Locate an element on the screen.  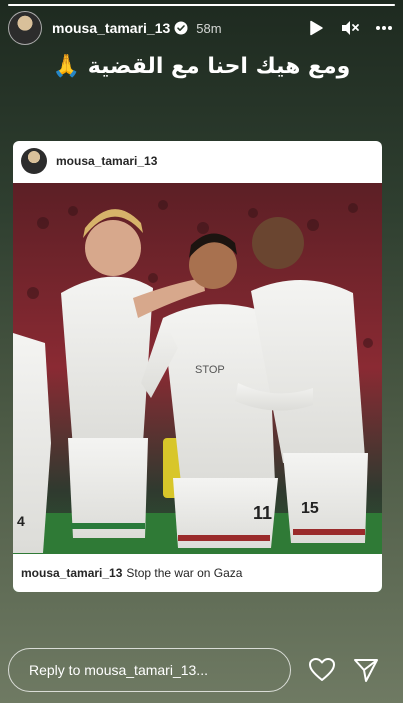
story-header: mousa_tamari_13 58m is located at coordinates (201, 28).